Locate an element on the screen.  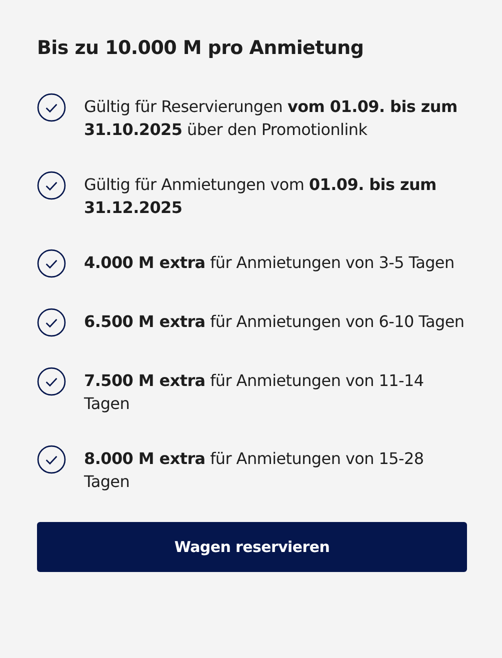
benefit-text: 4.000 M extra für Anmietungen von 3-5 Tagen is located at coordinates (269, 263).